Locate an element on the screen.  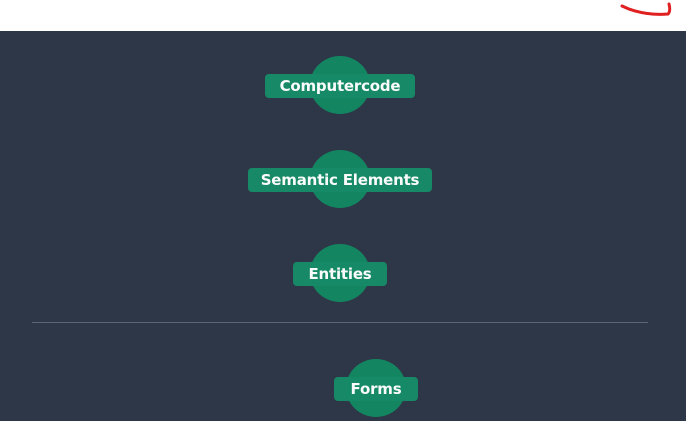
topic-node-forms: Forms is located at coordinates (376, 390).